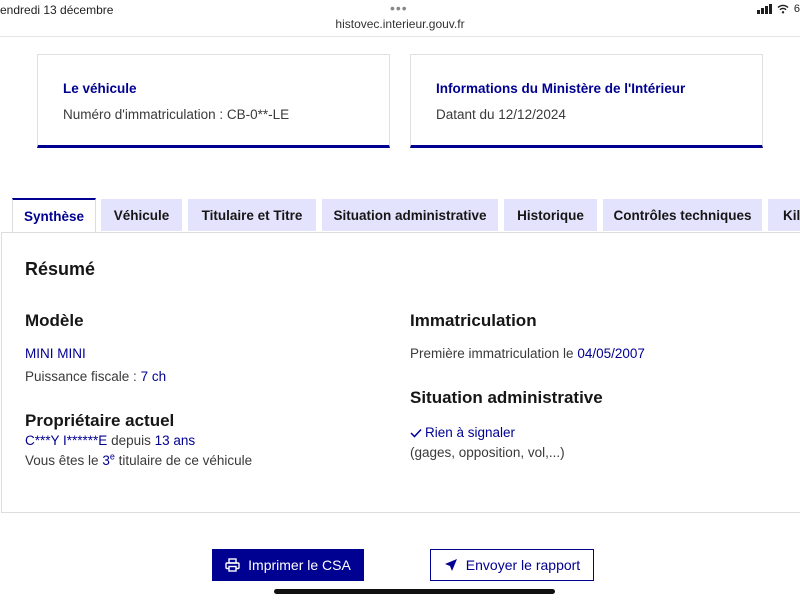 This screenshot has width=800, height=600. What do you see at coordinates (550, 215) in the screenshot?
I see `tab-historique: Historique` at bounding box center [550, 215].